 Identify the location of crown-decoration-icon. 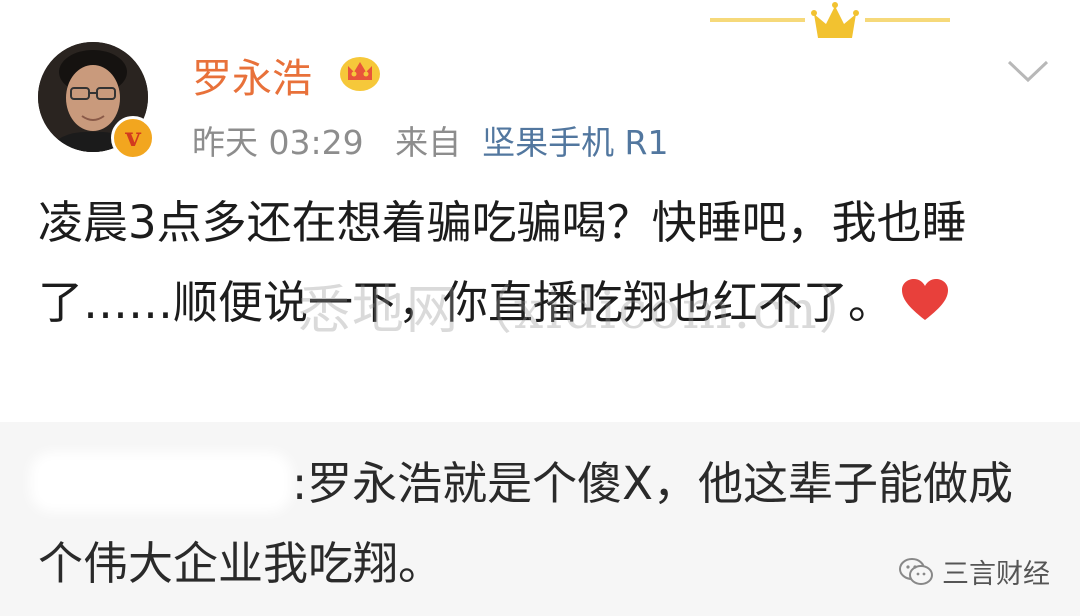
(830, 20).